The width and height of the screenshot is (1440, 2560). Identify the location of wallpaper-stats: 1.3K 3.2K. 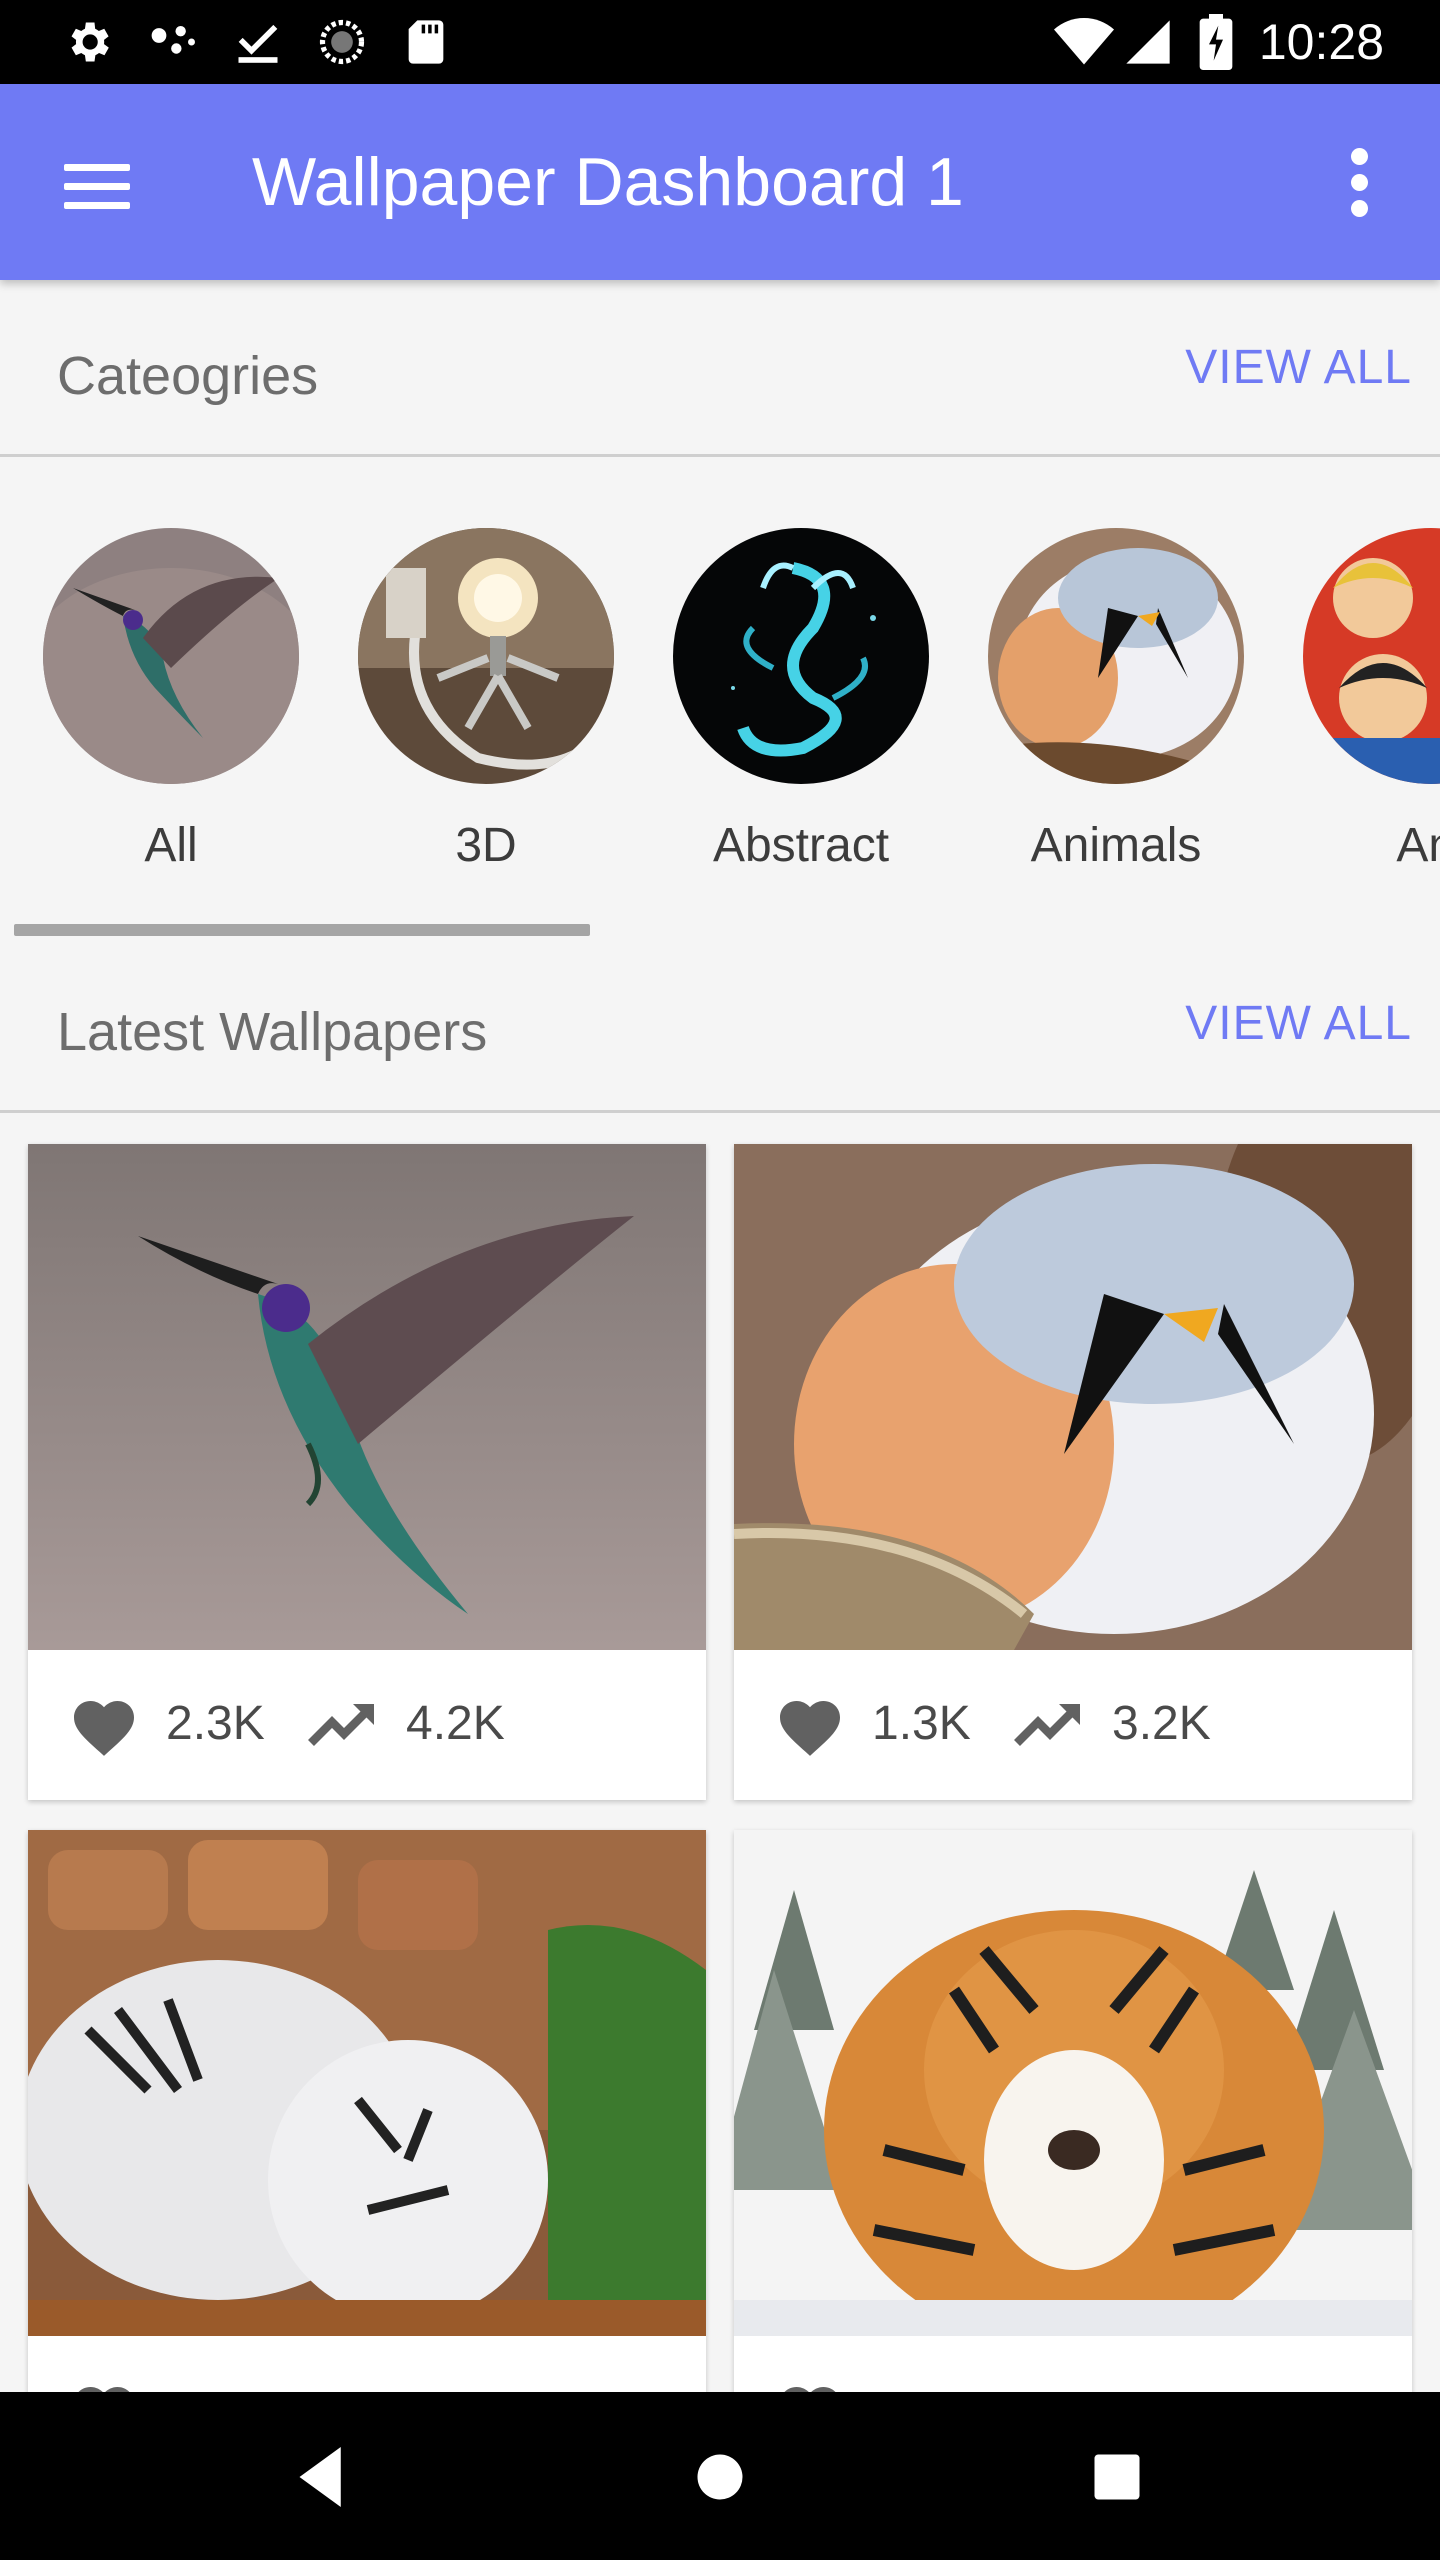
(1073, 1725).